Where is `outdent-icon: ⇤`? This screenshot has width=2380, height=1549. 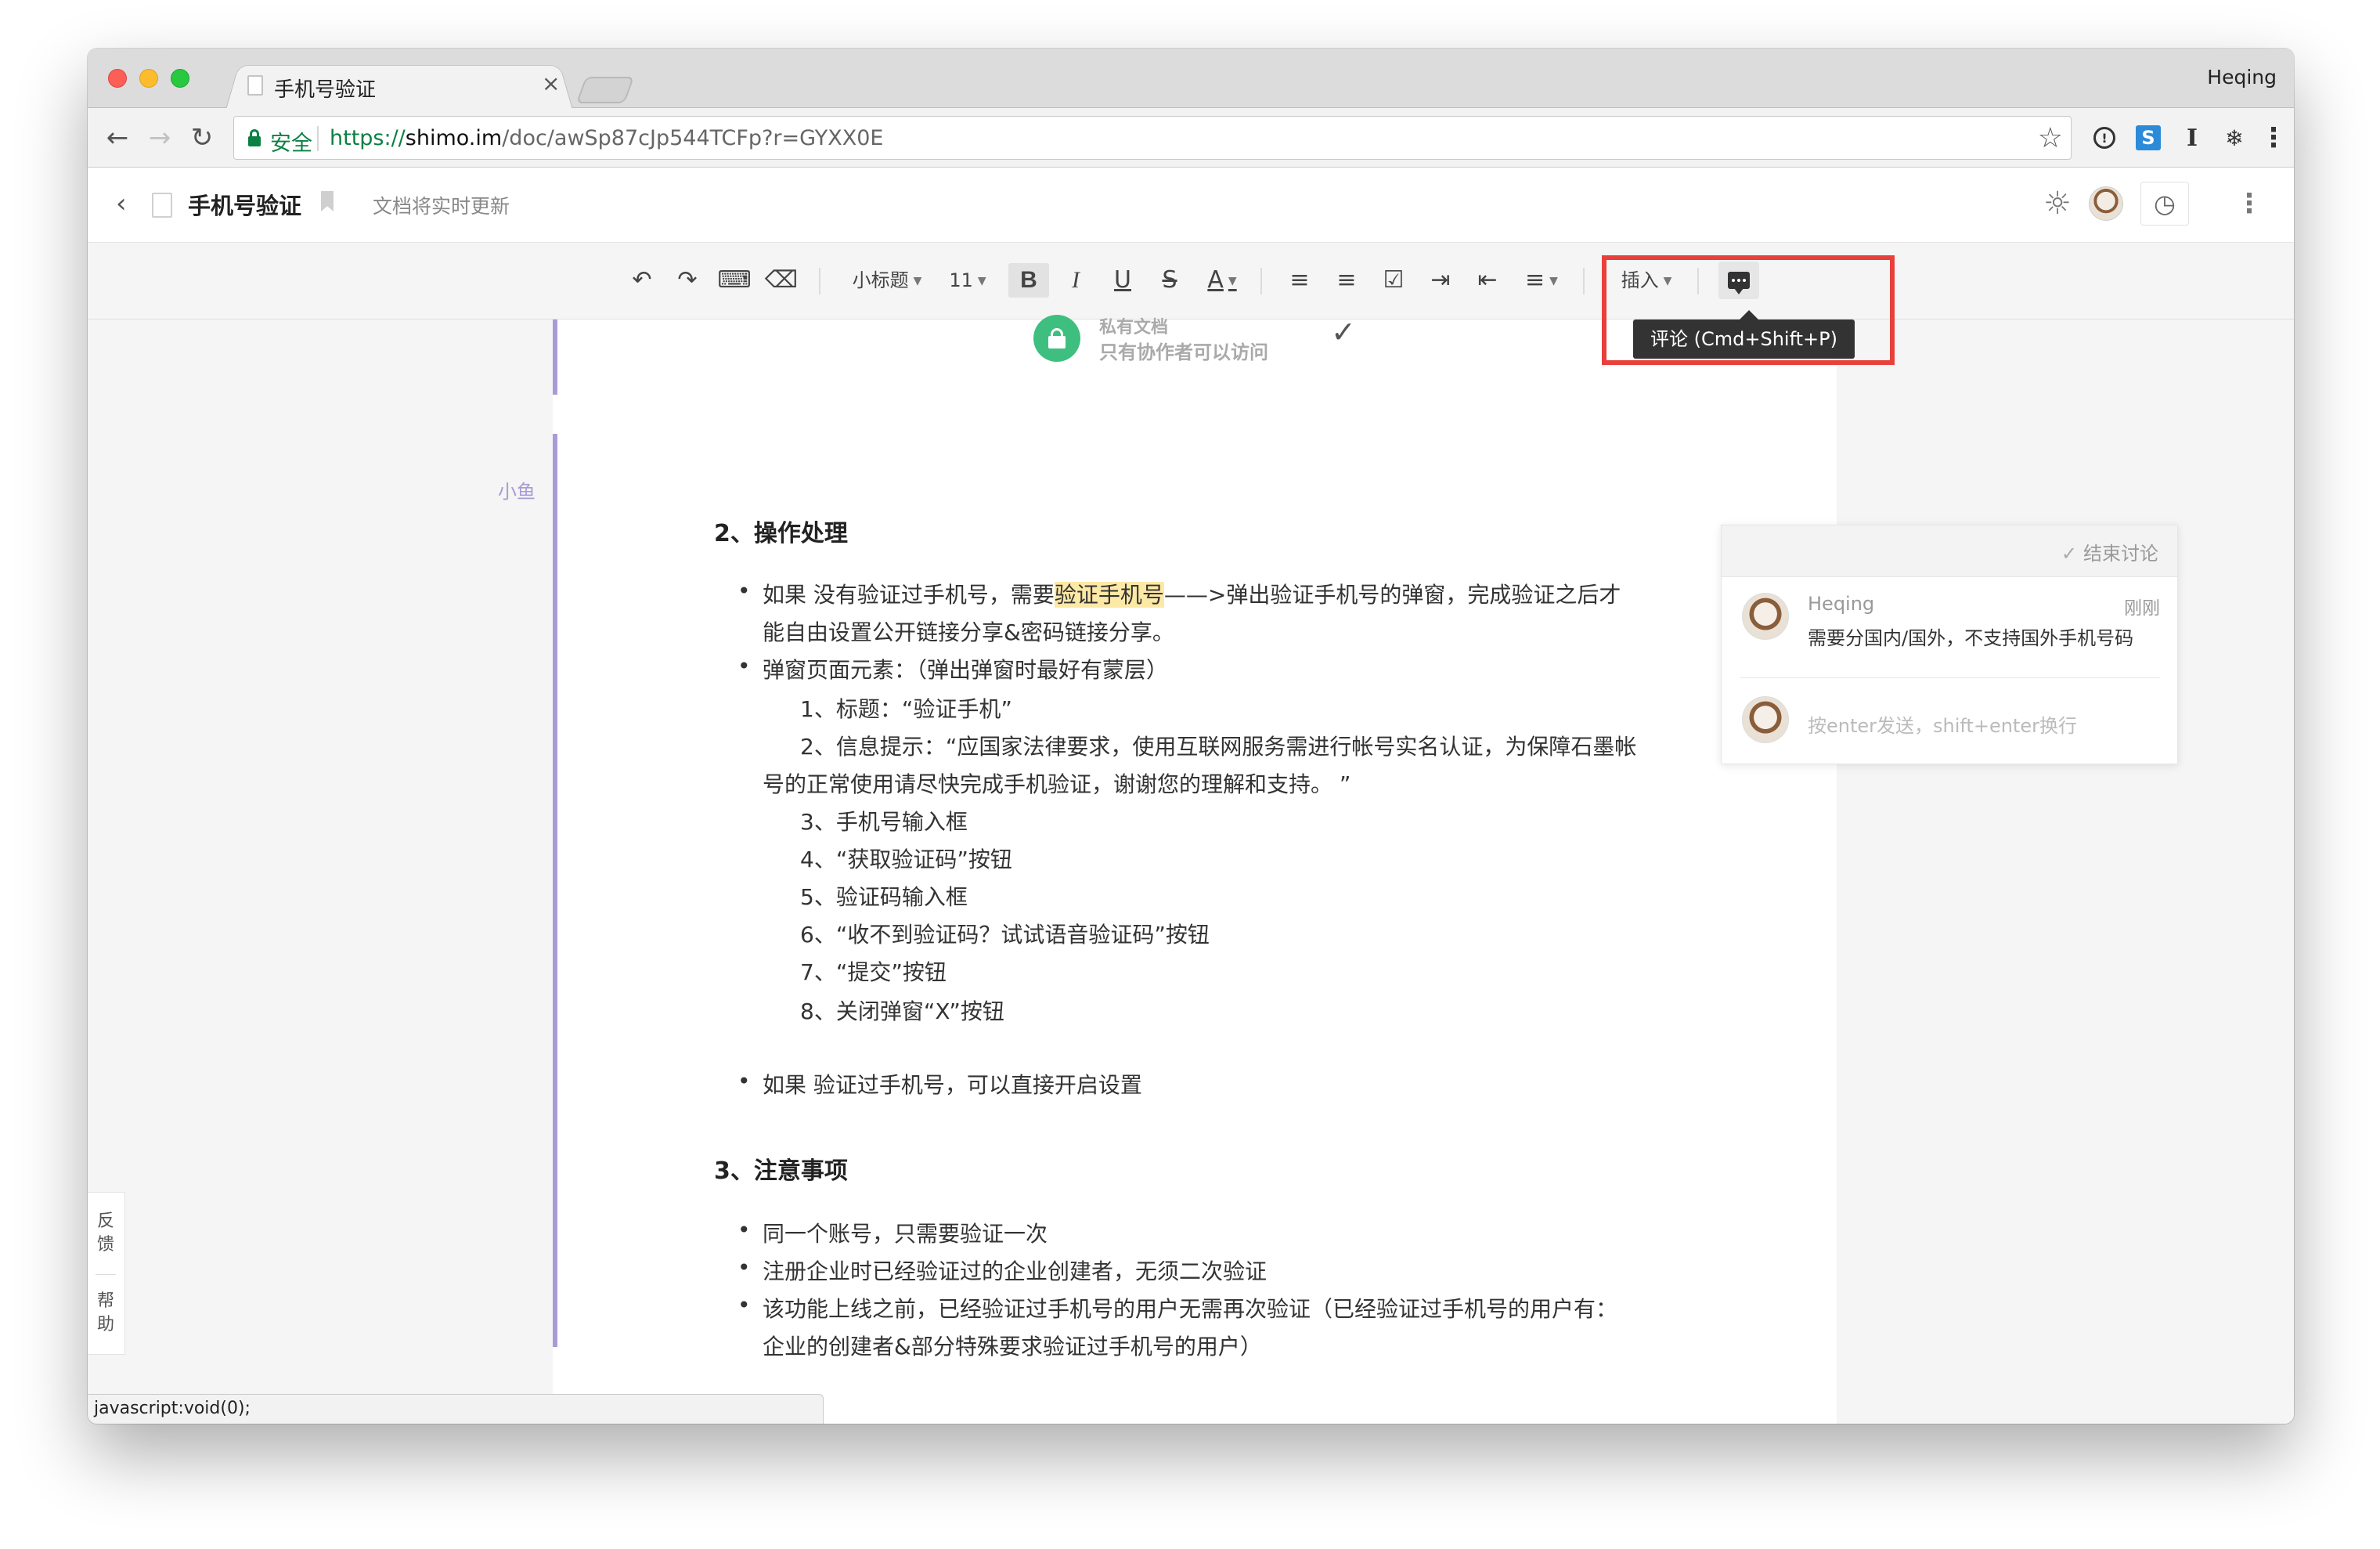
outdent-icon: ⇤ is located at coordinates (1487, 280).